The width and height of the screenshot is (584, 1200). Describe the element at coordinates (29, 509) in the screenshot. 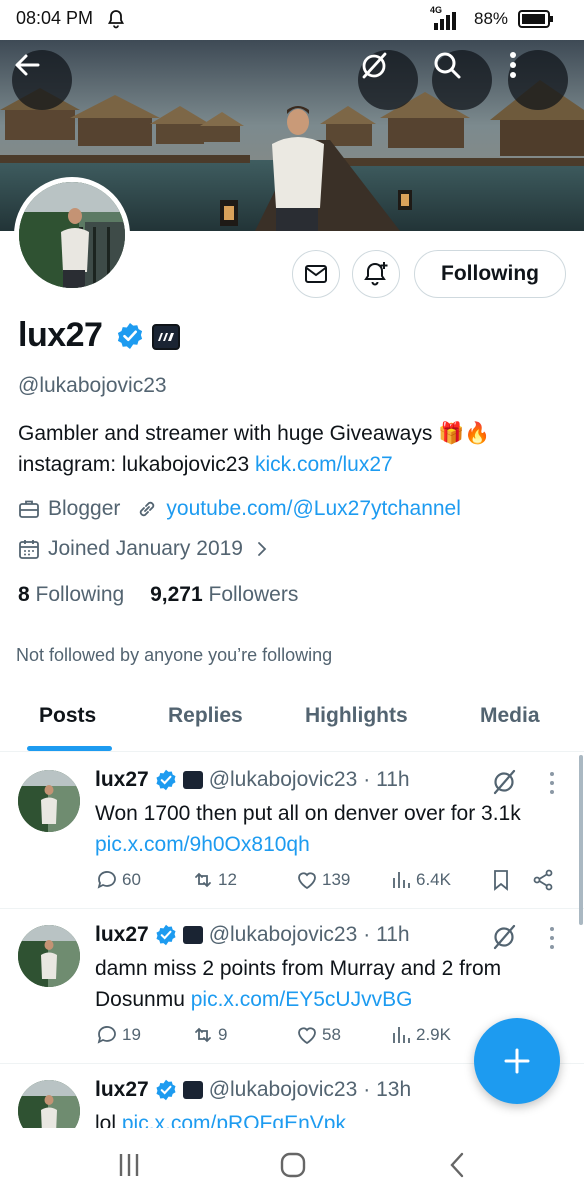

I see `briefcase-icon` at that location.